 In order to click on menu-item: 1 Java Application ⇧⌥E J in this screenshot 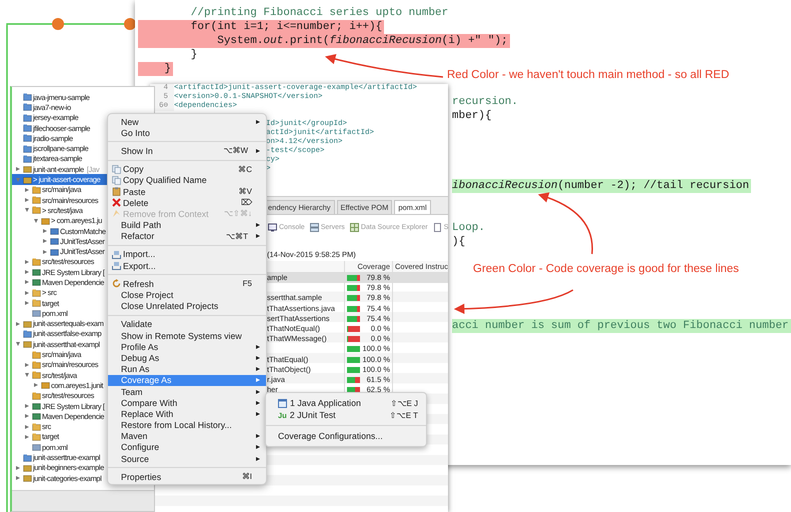, I will do `click(346, 403)`.